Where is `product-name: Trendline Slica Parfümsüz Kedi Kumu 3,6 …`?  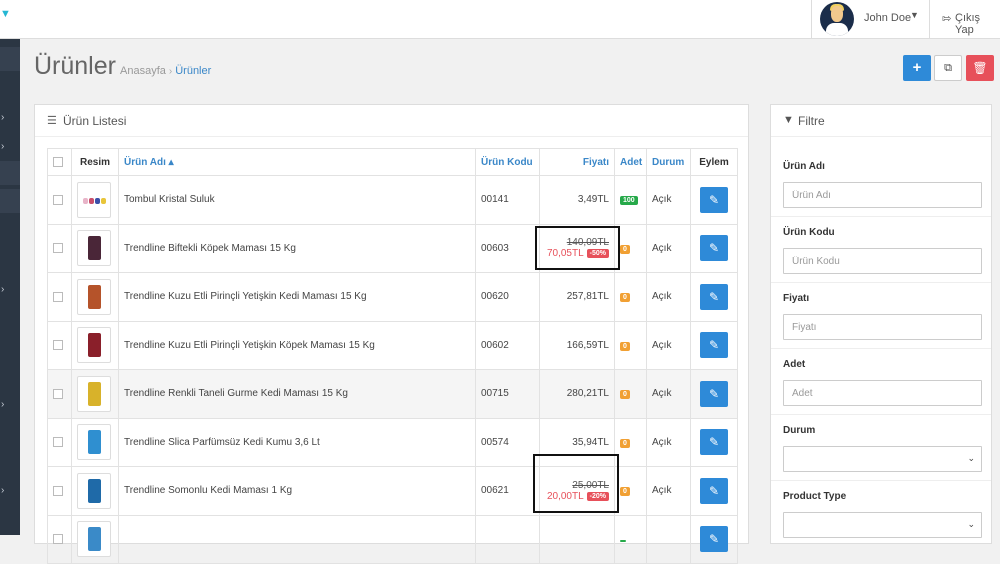 product-name: Trendline Slica Parfümsüz Kedi Kumu 3,6 … is located at coordinates (297, 442).